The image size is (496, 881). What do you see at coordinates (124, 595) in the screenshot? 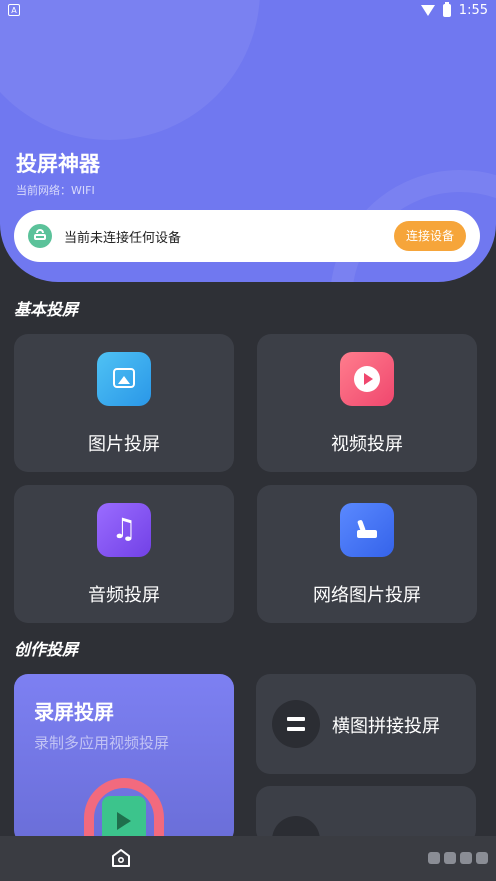
I see `tile-label: 音频投屏` at bounding box center [124, 595].